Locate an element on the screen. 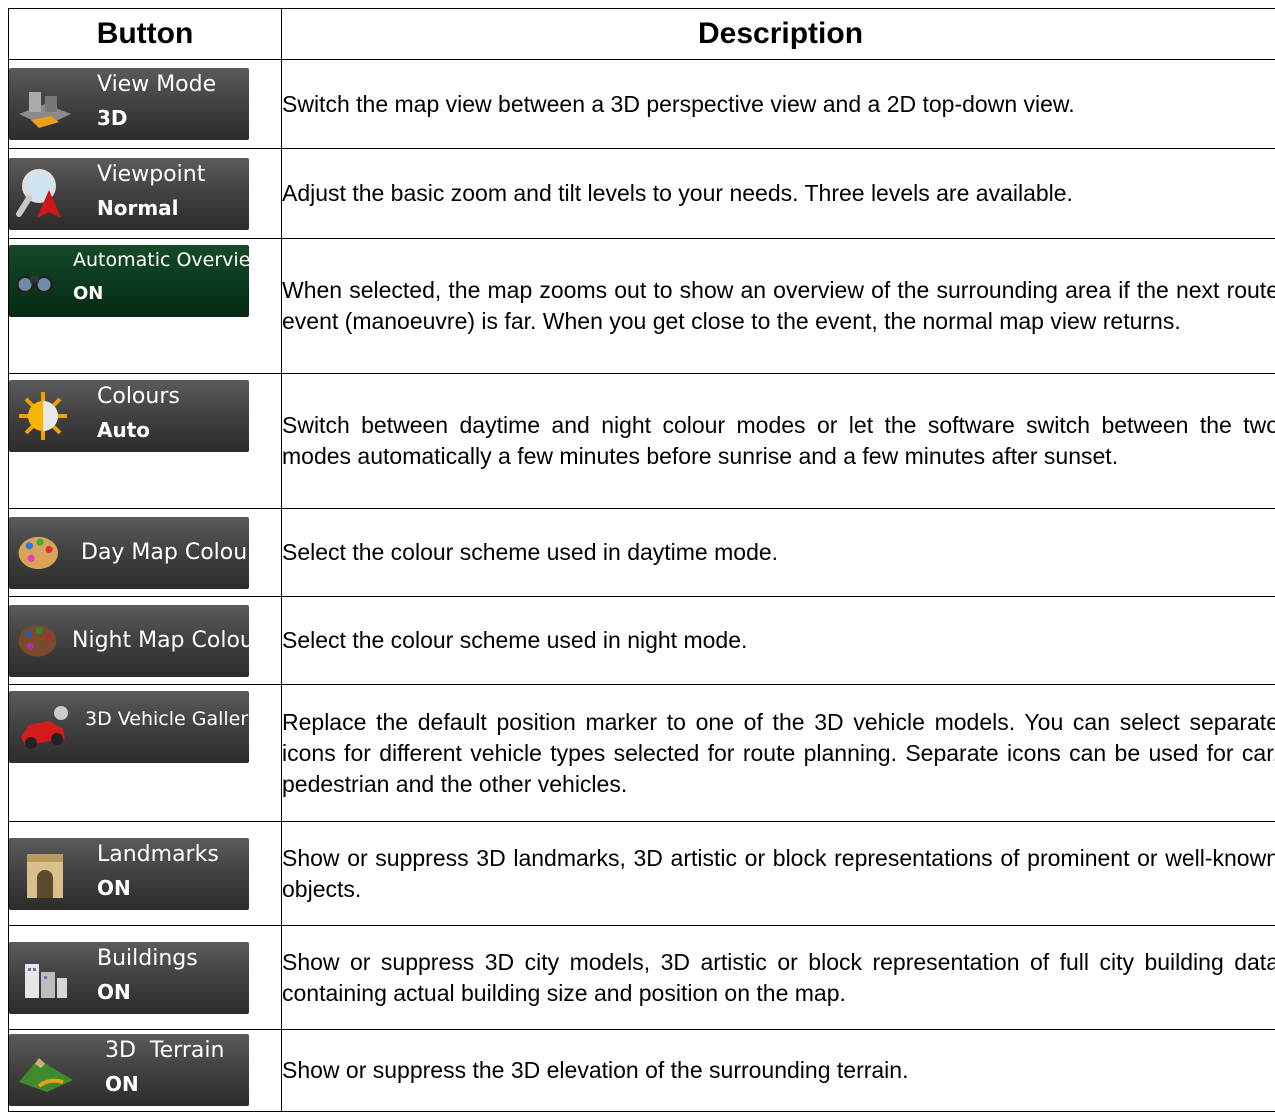  button-value: Auto is located at coordinates (123, 430).